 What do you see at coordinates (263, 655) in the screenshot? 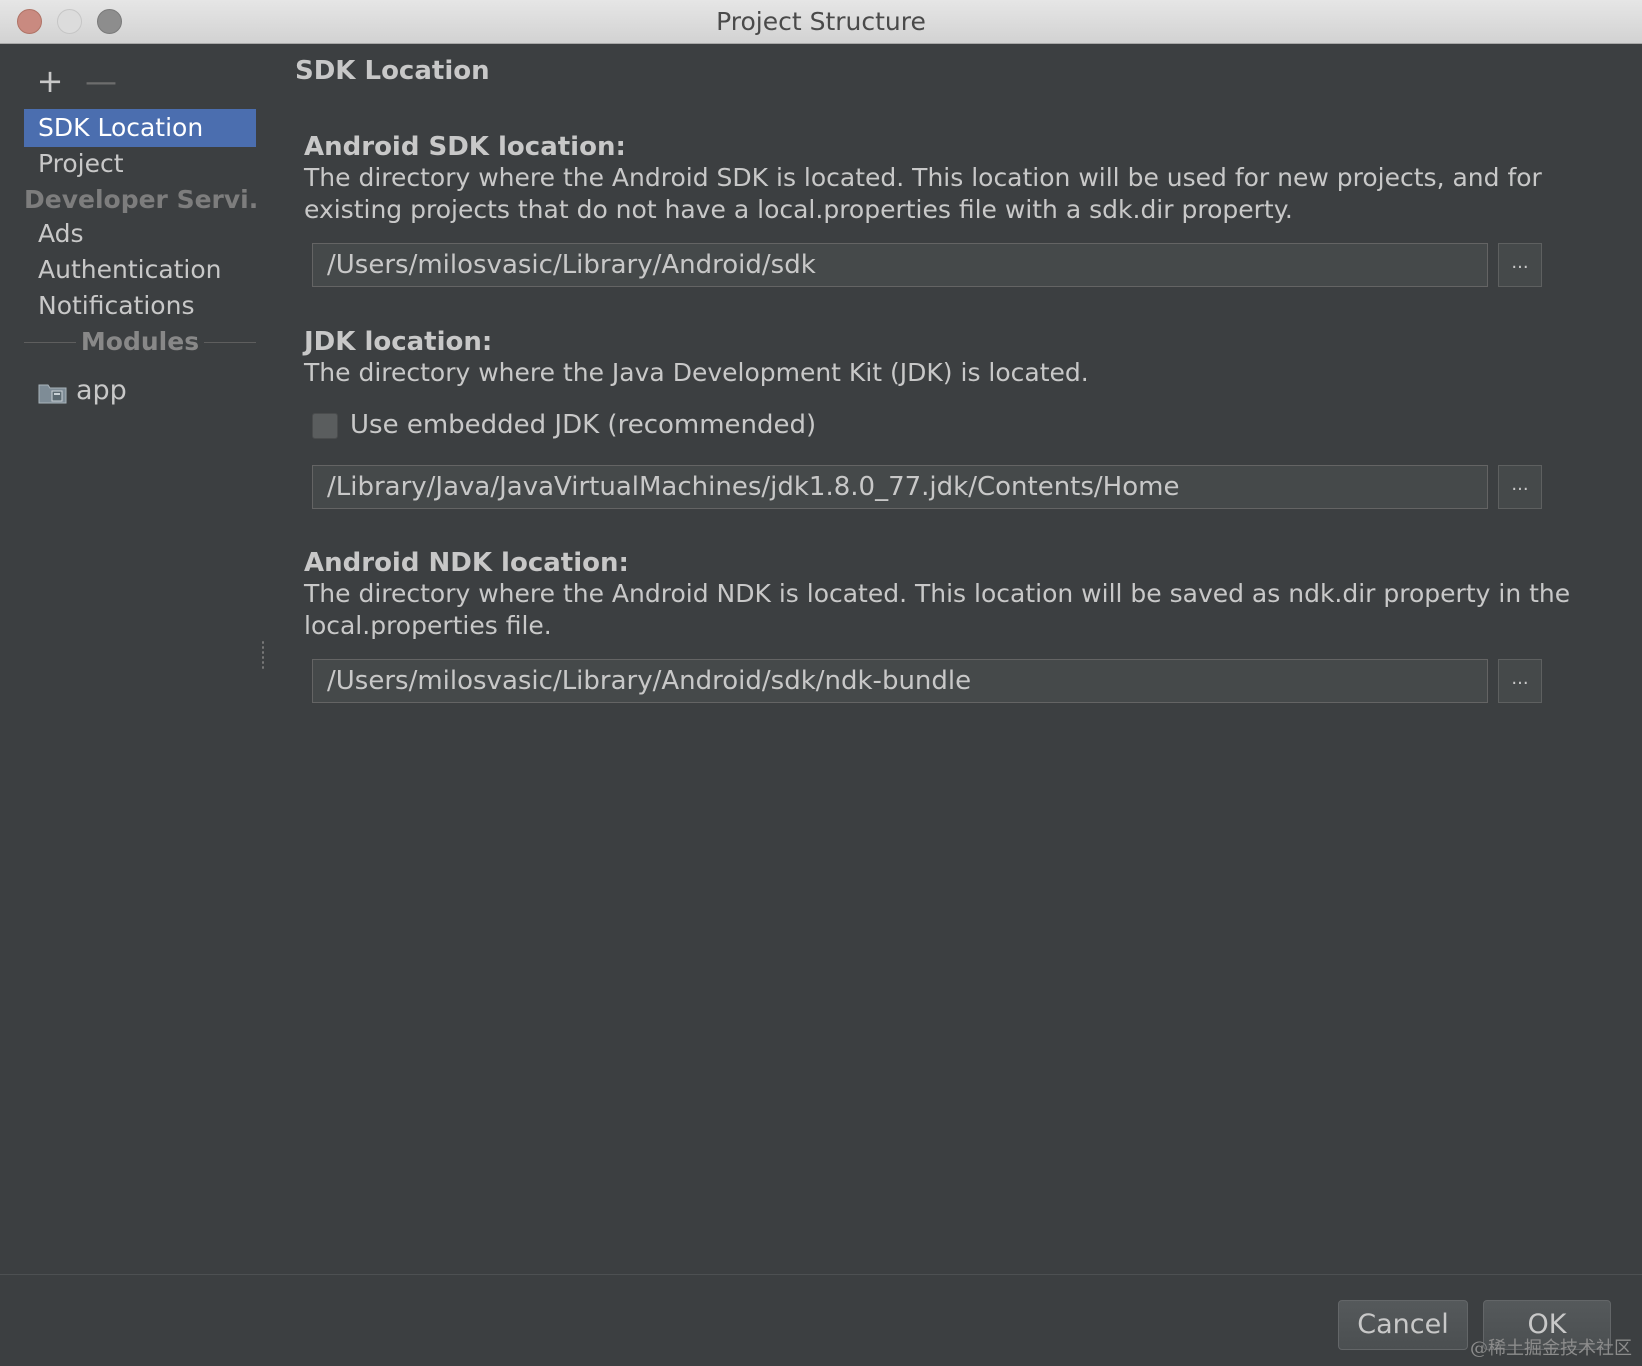
I see `splitter-handle` at bounding box center [263, 655].